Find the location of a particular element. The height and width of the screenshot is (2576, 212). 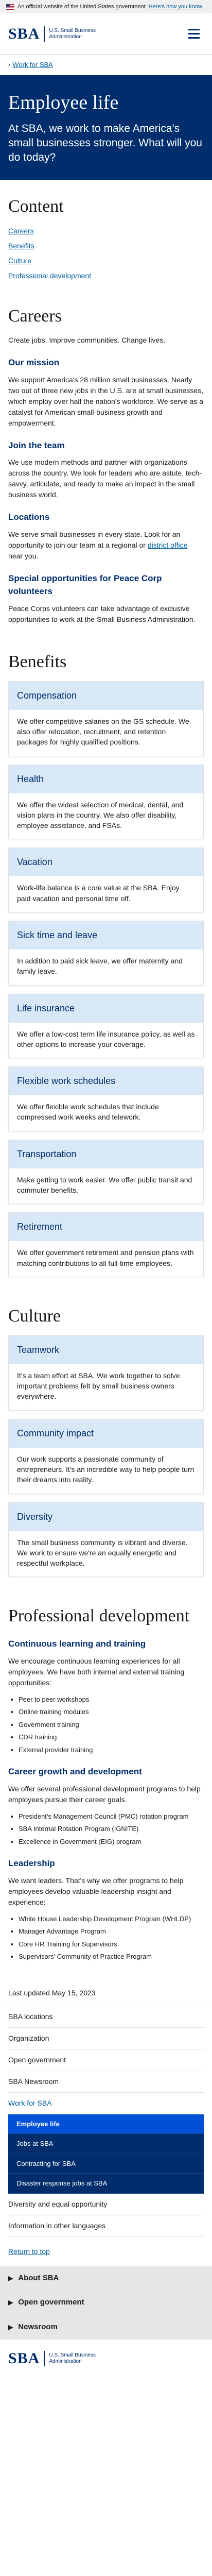

card-title: Health is located at coordinates (106, 779).